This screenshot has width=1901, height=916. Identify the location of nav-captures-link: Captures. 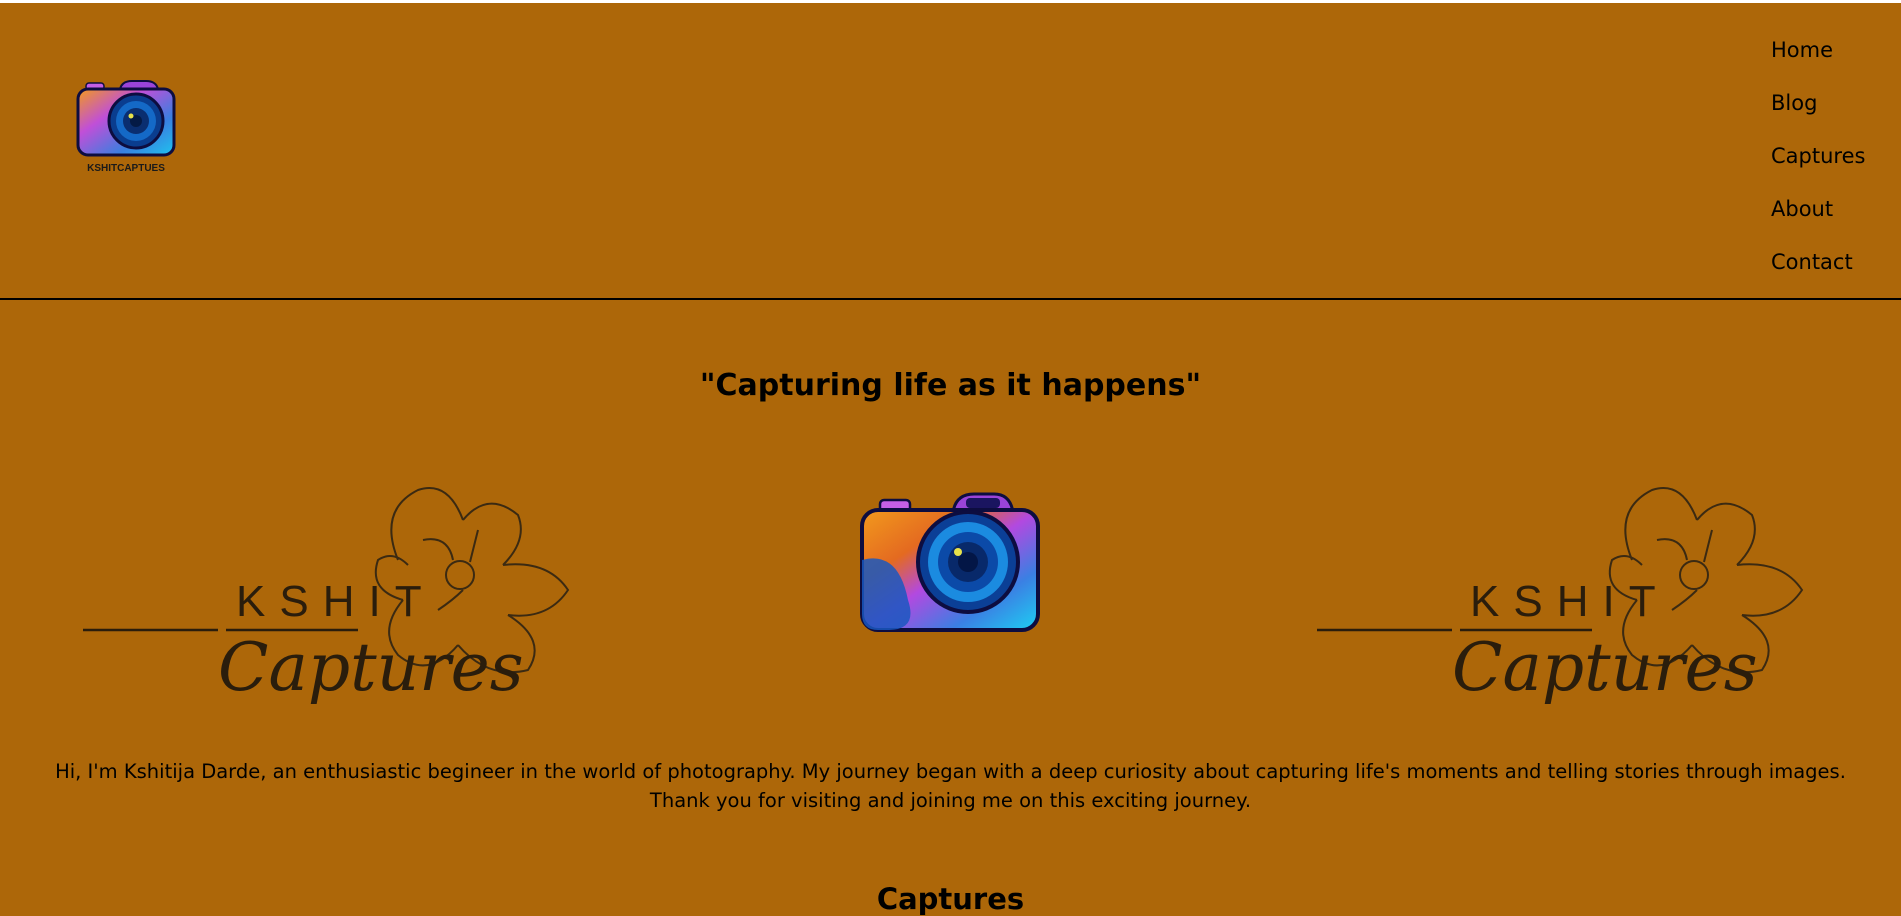
(1818, 171).